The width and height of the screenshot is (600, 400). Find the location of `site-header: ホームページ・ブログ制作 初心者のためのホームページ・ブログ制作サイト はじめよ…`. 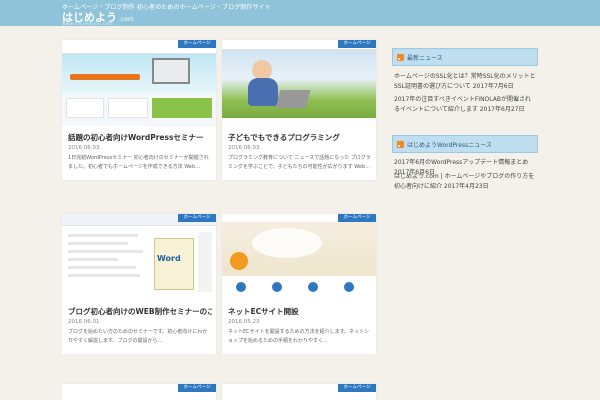

site-header: ホームページ・ブログ制作 初心者のためのホームページ・ブログ制作サイト はじめよ… is located at coordinates (300, 13).